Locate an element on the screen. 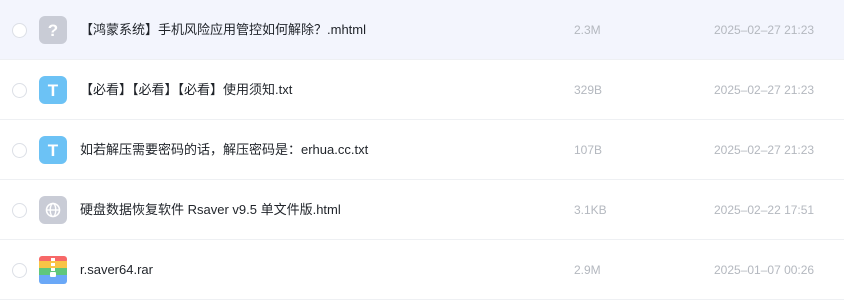 Image resolution: width=844 pixels, height=300 pixels. file-name: 硬盘数据恢复软件 Rsaver v9.5 单文件版.html is located at coordinates (210, 210).